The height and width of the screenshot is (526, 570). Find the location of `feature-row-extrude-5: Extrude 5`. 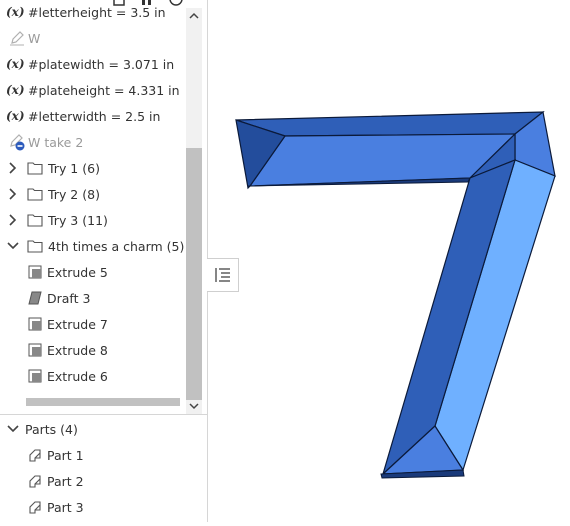

feature-row-extrude-5: Extrude 5 is located at coordinates (67, 272).